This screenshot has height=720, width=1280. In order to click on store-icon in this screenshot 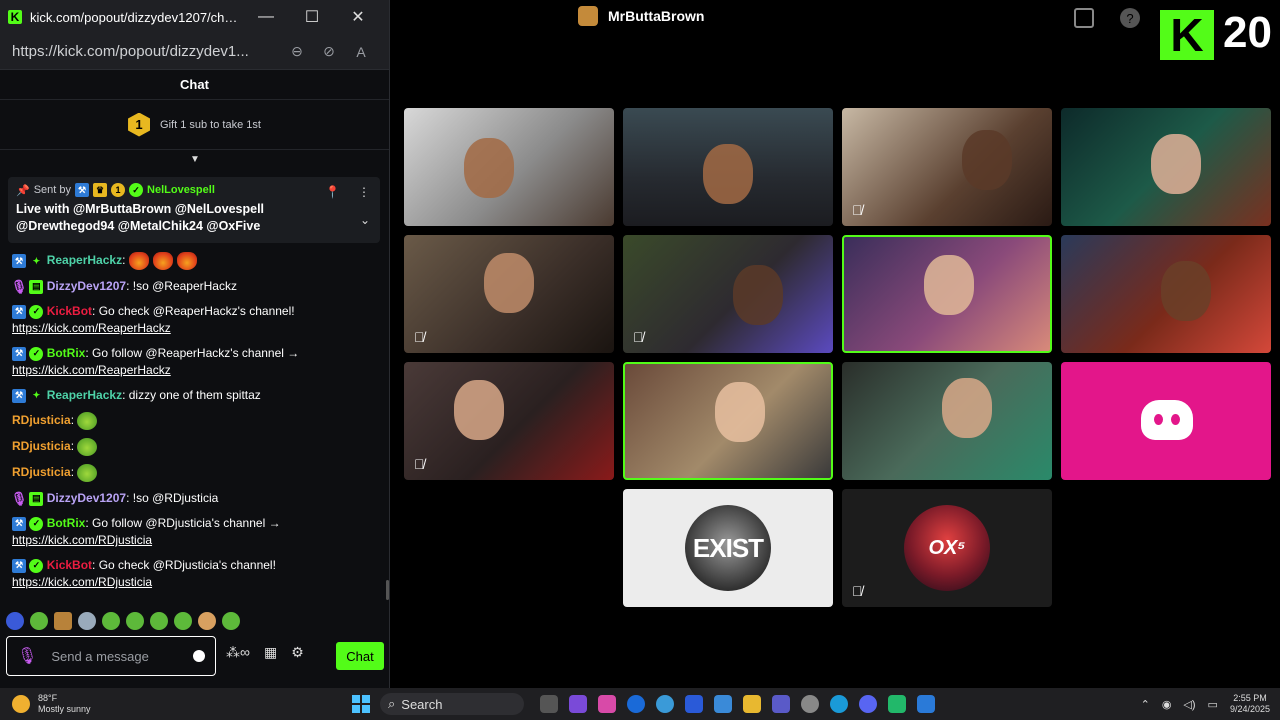, I will do `click(723, 704)`.